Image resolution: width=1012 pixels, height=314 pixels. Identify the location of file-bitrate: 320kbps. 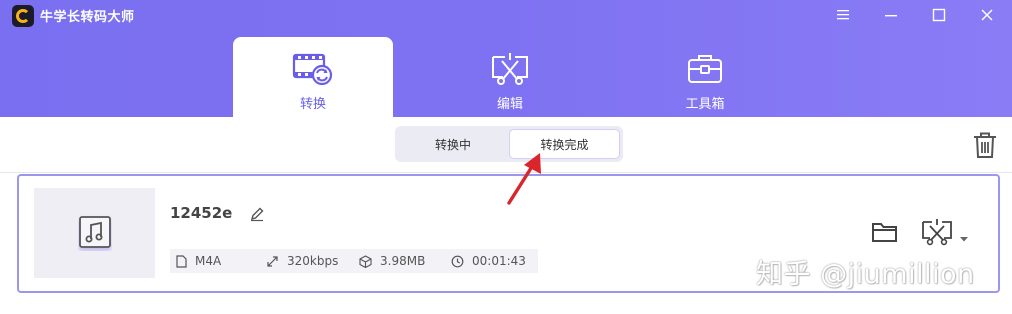
(313, 261).